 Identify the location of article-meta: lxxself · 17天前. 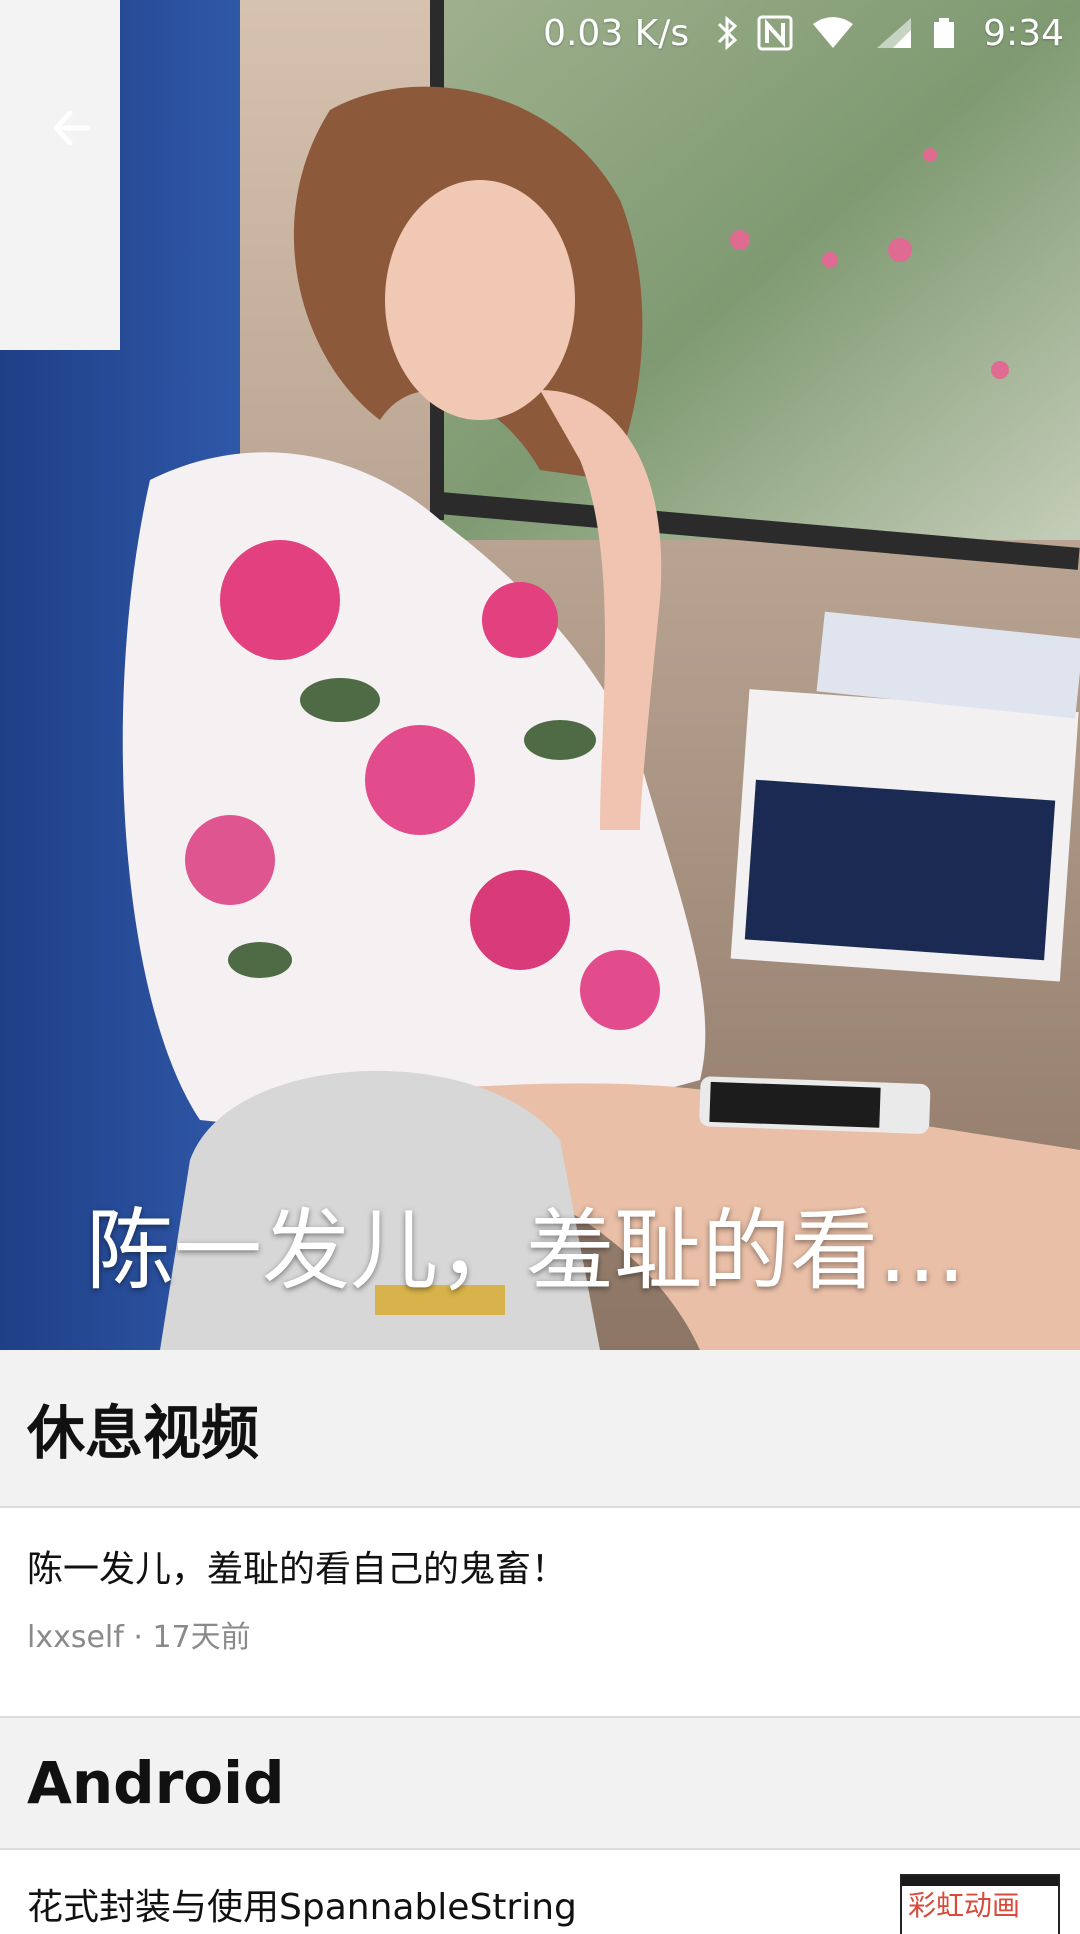
(139, 1634).